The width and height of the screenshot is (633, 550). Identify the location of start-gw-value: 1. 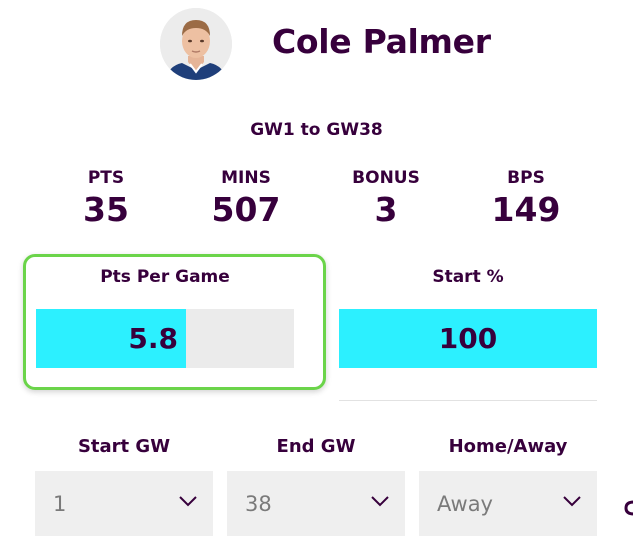
(60, 503).